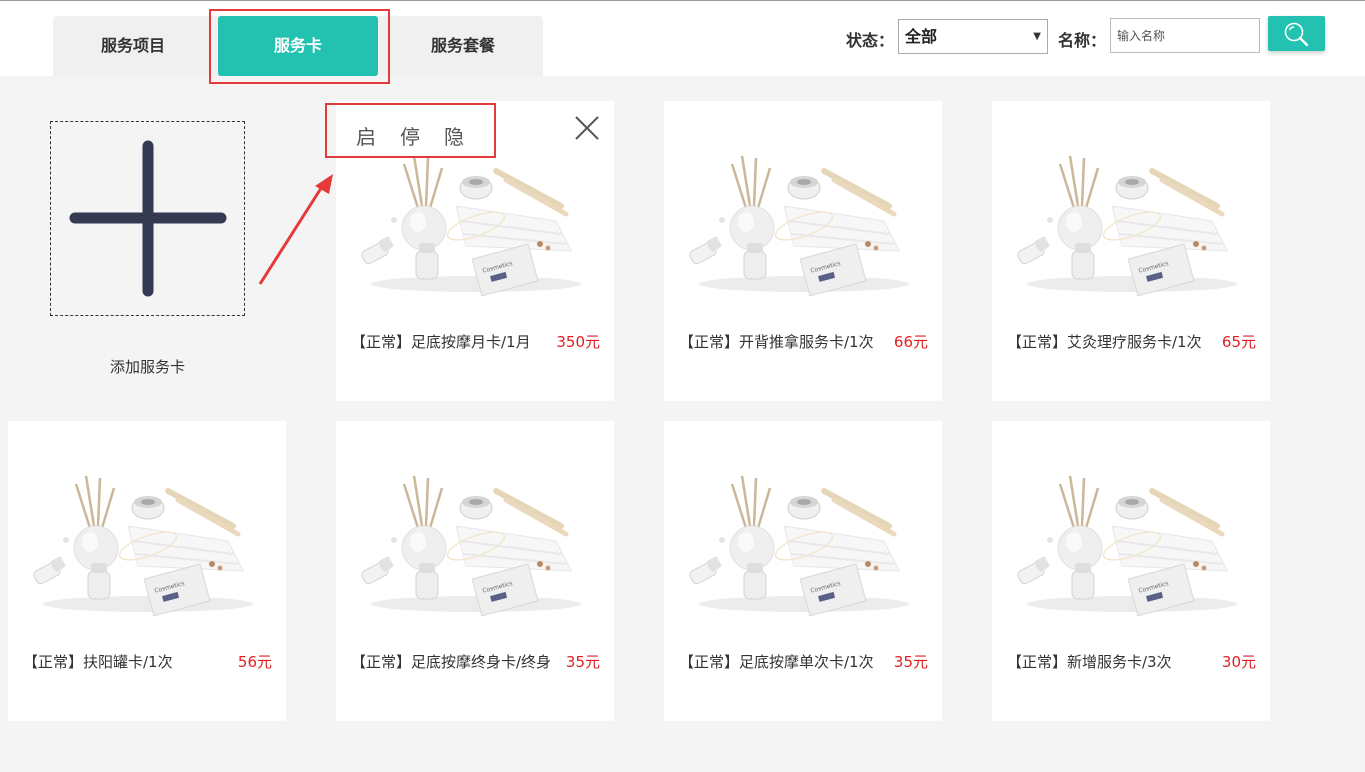 The image size is (1365, 772). Describe the element at coordinates (1037, 36) in the screenshot. I see `chevron-down-icon: ▼` at that location.